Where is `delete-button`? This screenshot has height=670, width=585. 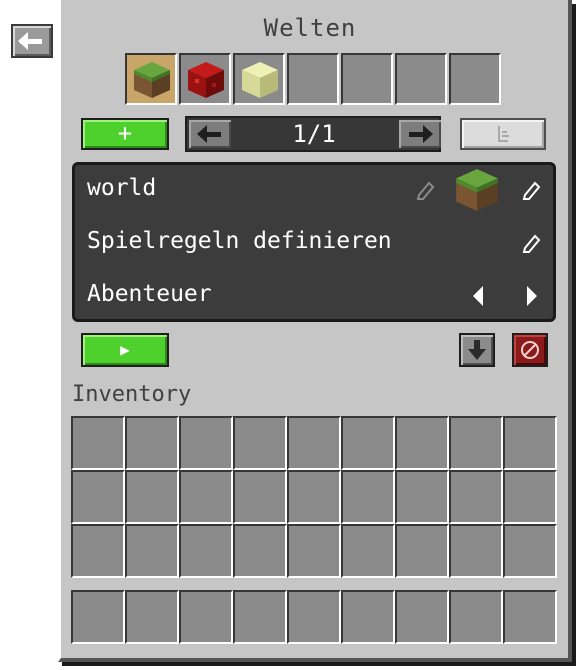 delete-button is located at coordinates (530, 350).